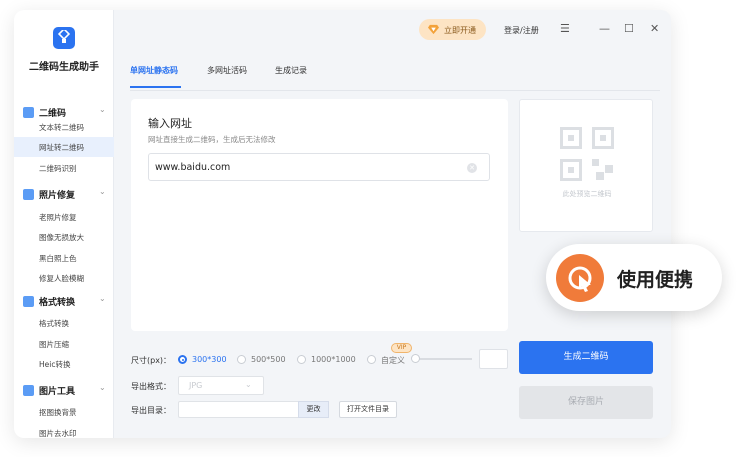 The height and width of the screenshot is (457, 738). What do you see at coordinates (196, 385) in the screenshot?
I see `format-select-value: JPG` at bounding box center [196, 385].